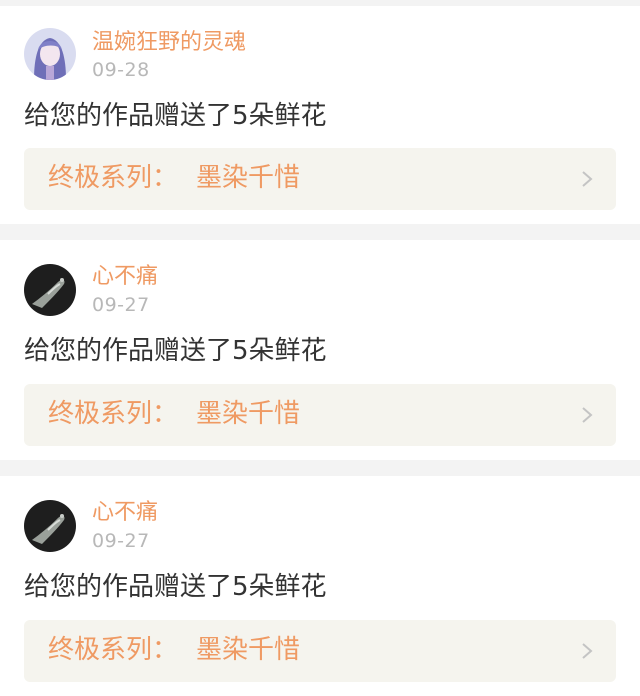 The image size is (640, 696). I want to click on username: 温婉狂野的灵魂, so click(169, 43).